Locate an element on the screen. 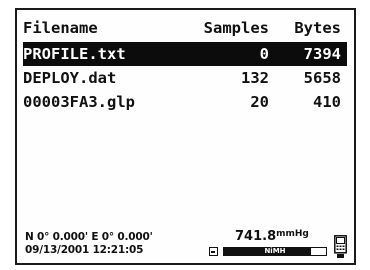  file-samples: 132 is located at coordinates (255, 78).